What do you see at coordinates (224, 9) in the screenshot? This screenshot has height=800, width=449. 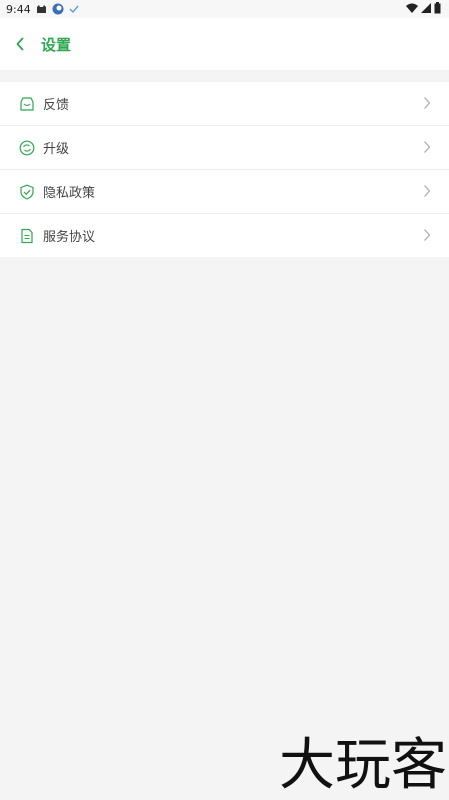 I see `status-bar: 9:44` at bounding box center [224, 9].